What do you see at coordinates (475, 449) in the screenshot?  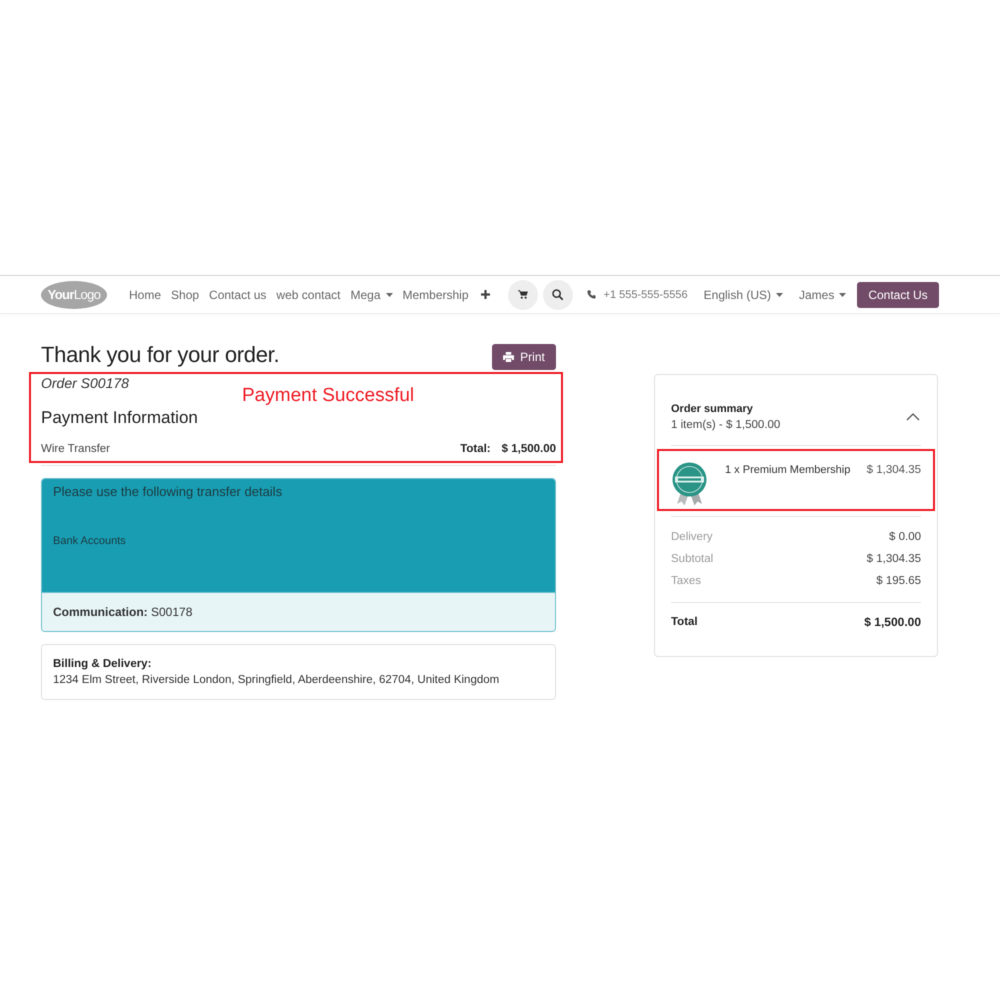 I see `total-label: Total:` at bounding box center [475, 449].